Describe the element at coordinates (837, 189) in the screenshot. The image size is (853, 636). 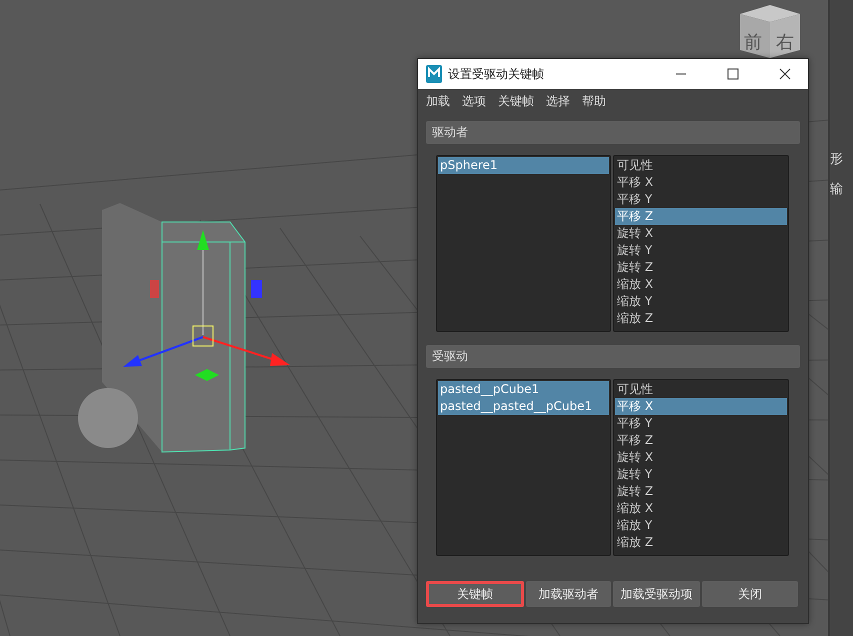
I see `side-panel-label: 输` at that location.